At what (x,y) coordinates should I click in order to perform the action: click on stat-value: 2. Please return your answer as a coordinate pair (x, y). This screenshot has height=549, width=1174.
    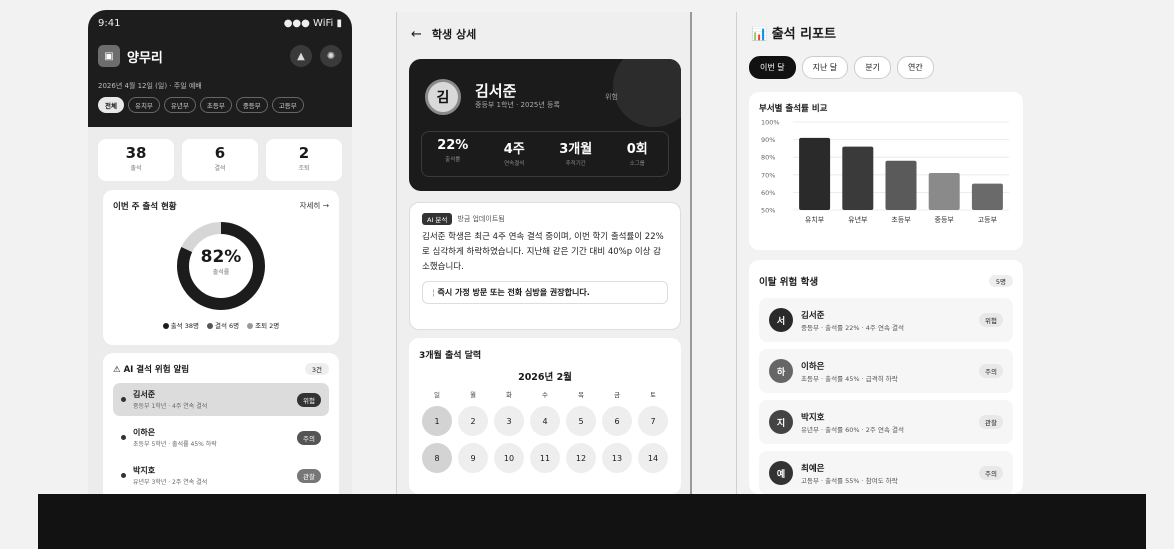
    Looking at the image, I should click on (304, 153).